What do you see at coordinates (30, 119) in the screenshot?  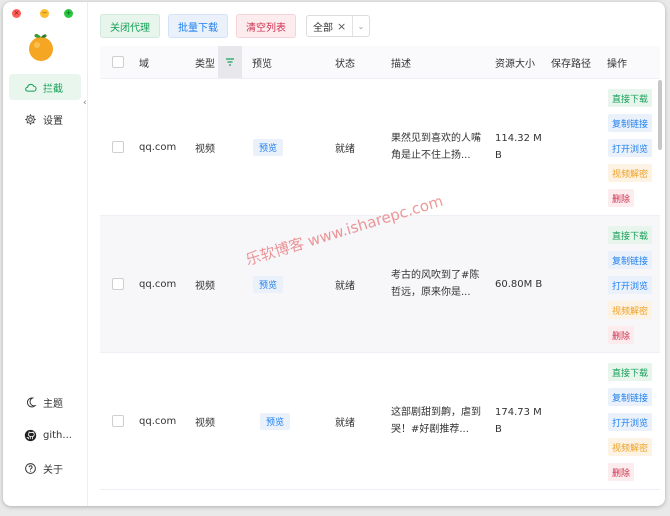 I see `gear-icon` at bounding box center [30, 119].